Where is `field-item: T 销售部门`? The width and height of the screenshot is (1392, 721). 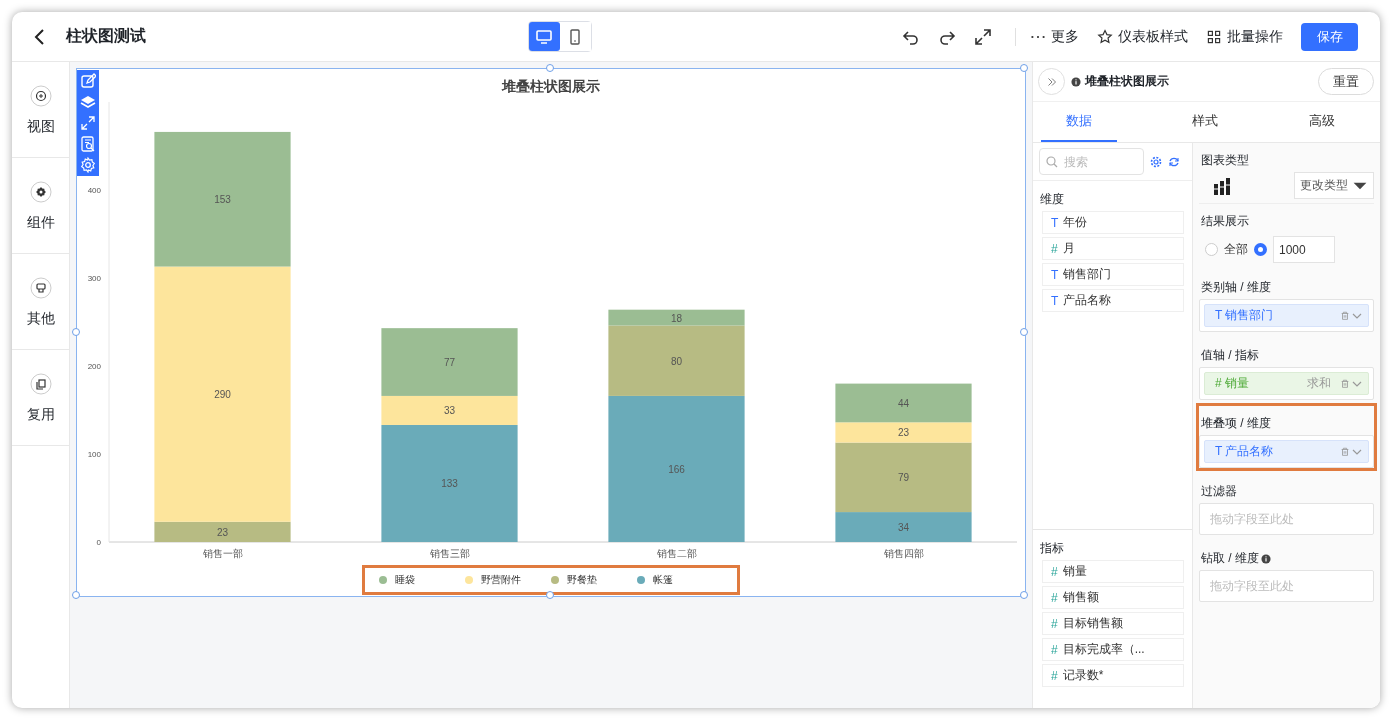 field-item: T 销售部门 is located at coordinates (1113, 274).